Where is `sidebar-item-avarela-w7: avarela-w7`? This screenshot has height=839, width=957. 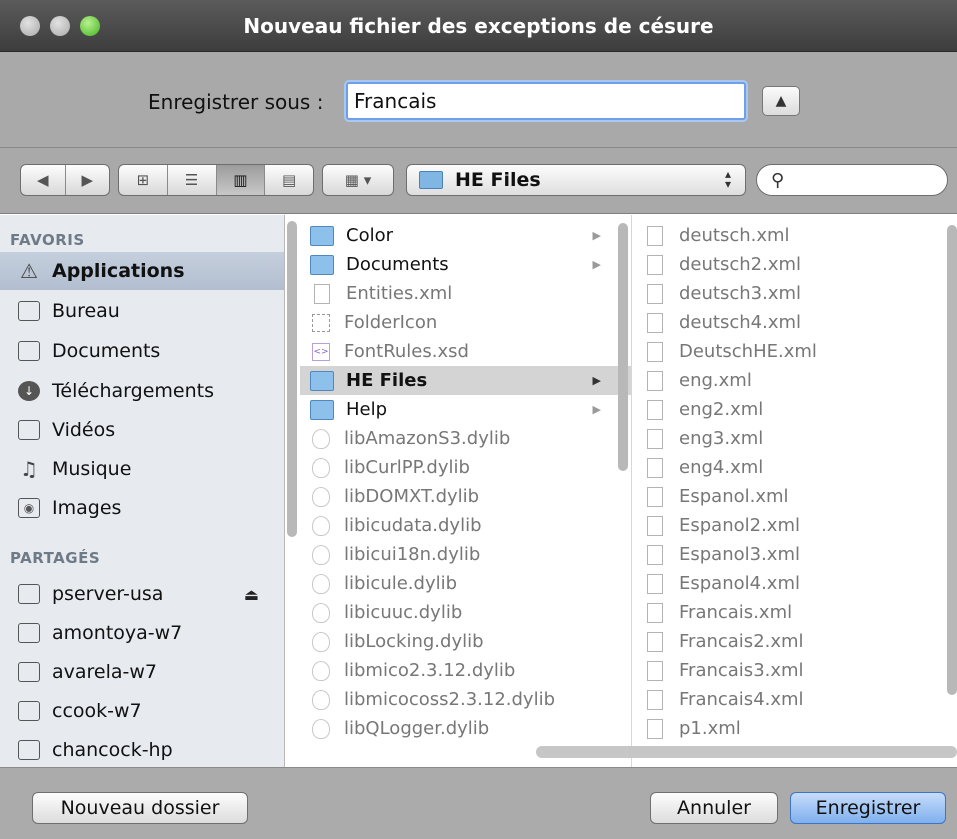 sidebar-item-avarela-w7: avarela-w7 is located at coordinates (142, 672).